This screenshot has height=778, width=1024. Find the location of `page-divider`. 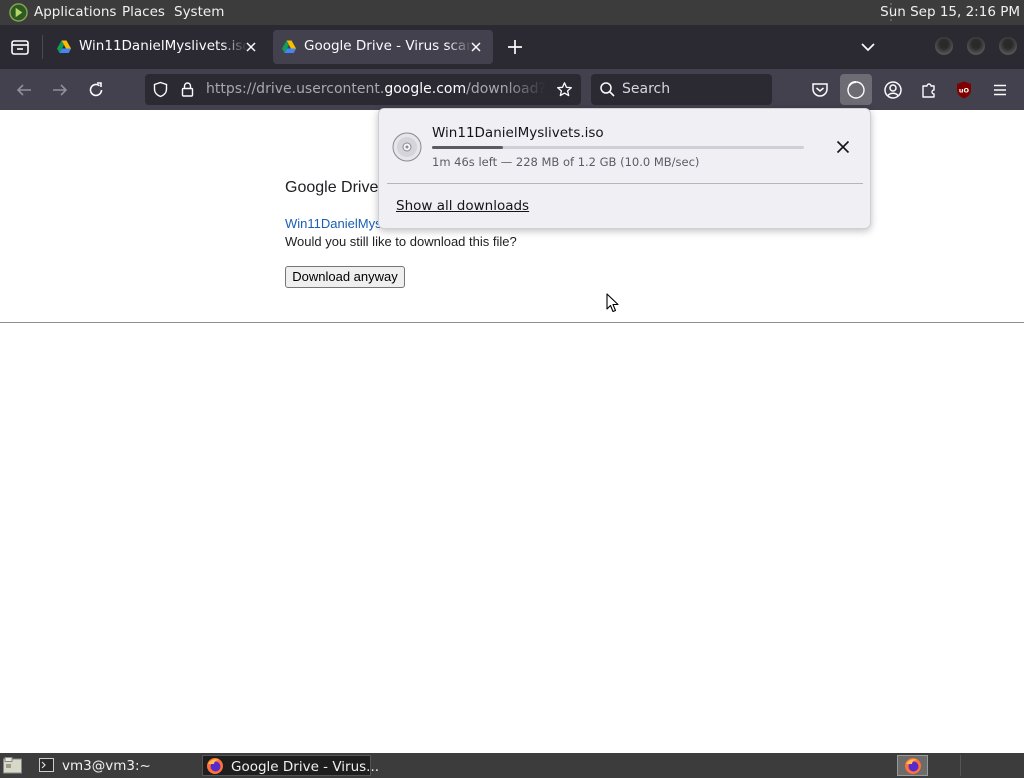

page-divider is located at coordinates (512, 322).